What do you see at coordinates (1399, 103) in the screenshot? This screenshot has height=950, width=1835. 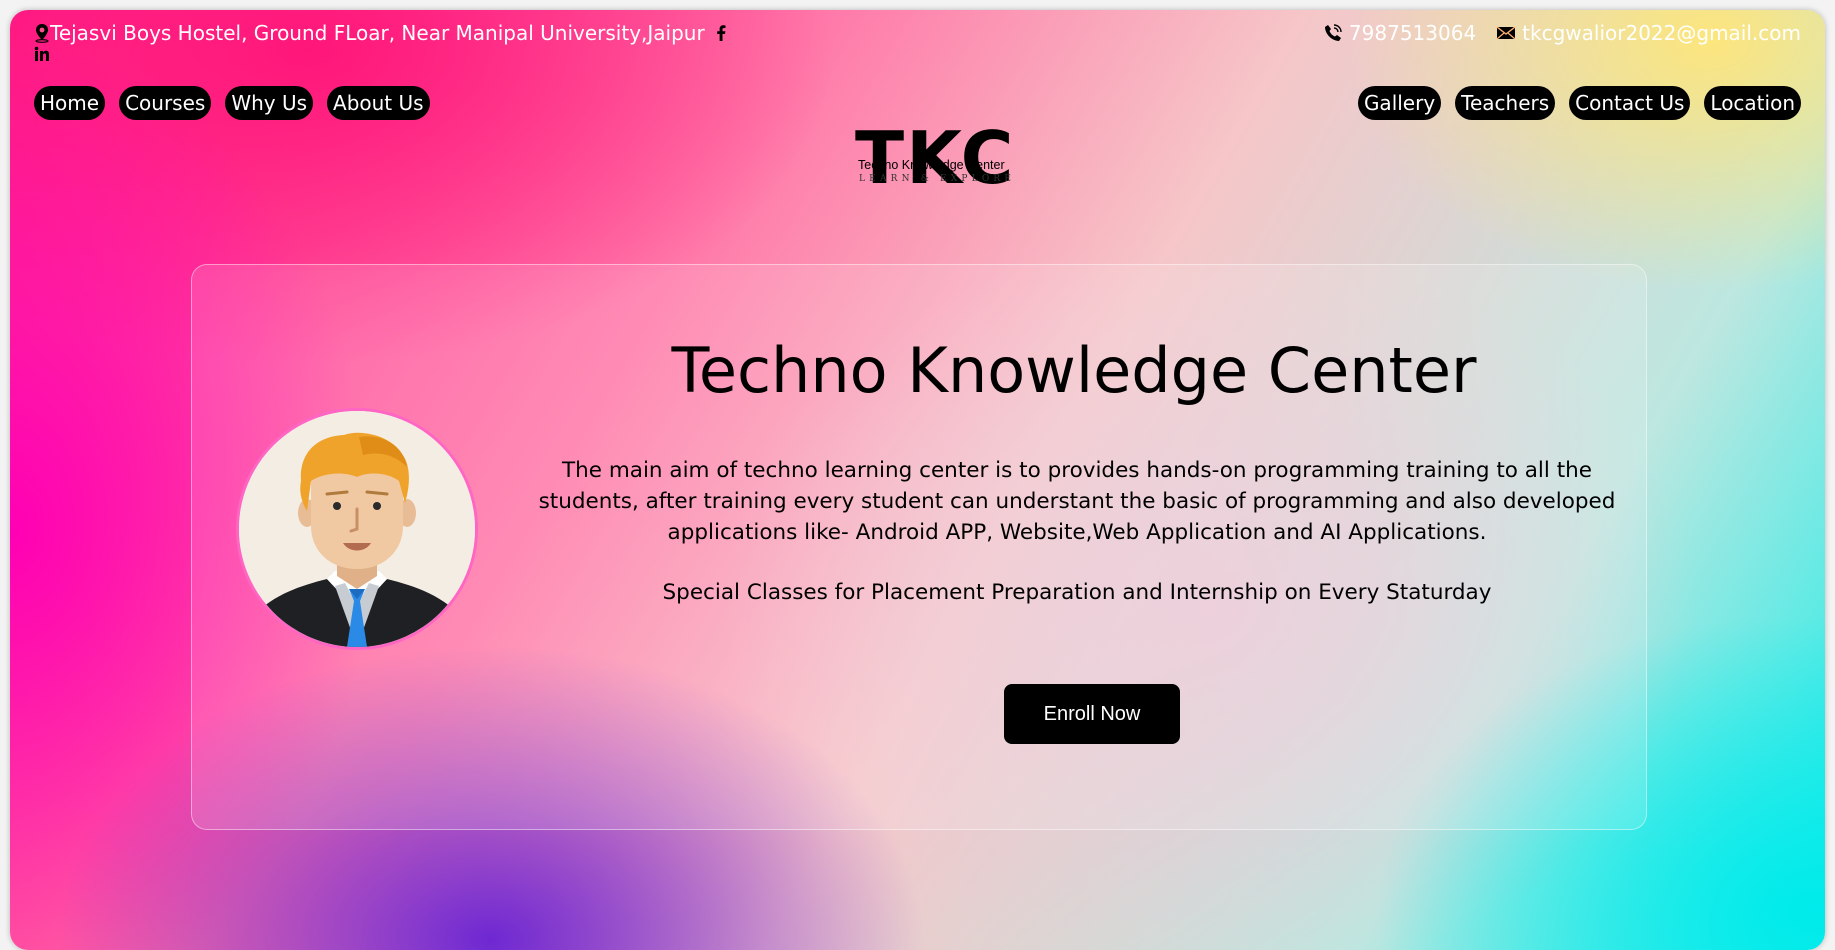 I see `nav-gallery: Gallery` at bounding box center [1399, 103].